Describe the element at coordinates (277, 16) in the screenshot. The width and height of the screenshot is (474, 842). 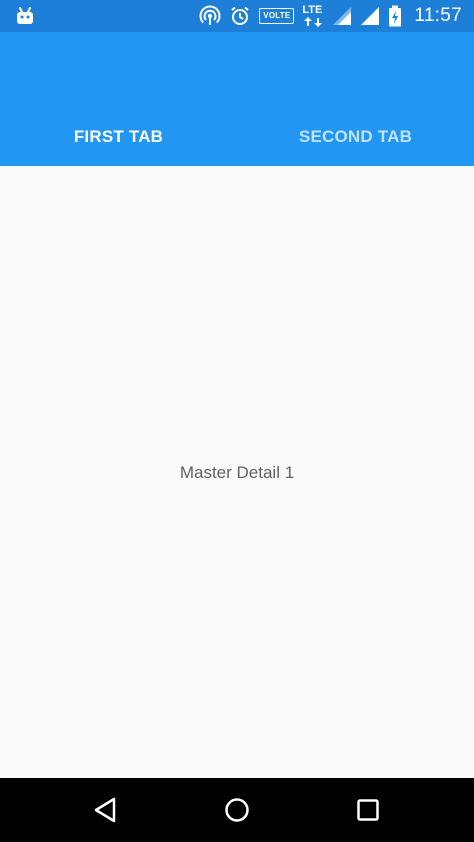
I see `volte-badge: VOLTE` at that location.